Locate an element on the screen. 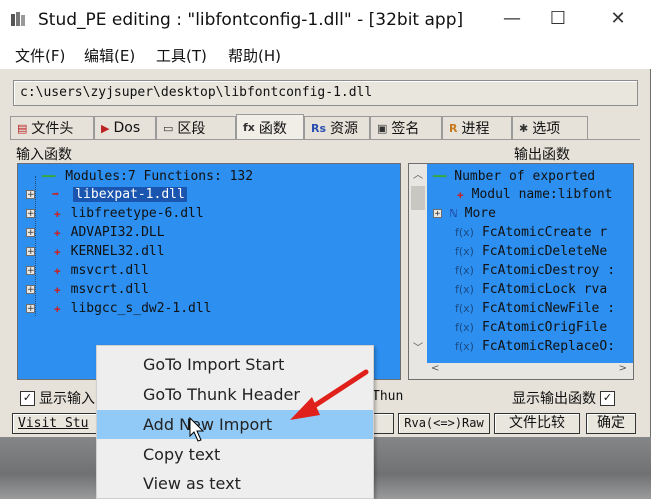  export-count: Number of exported is located at coordinates (525, 176).